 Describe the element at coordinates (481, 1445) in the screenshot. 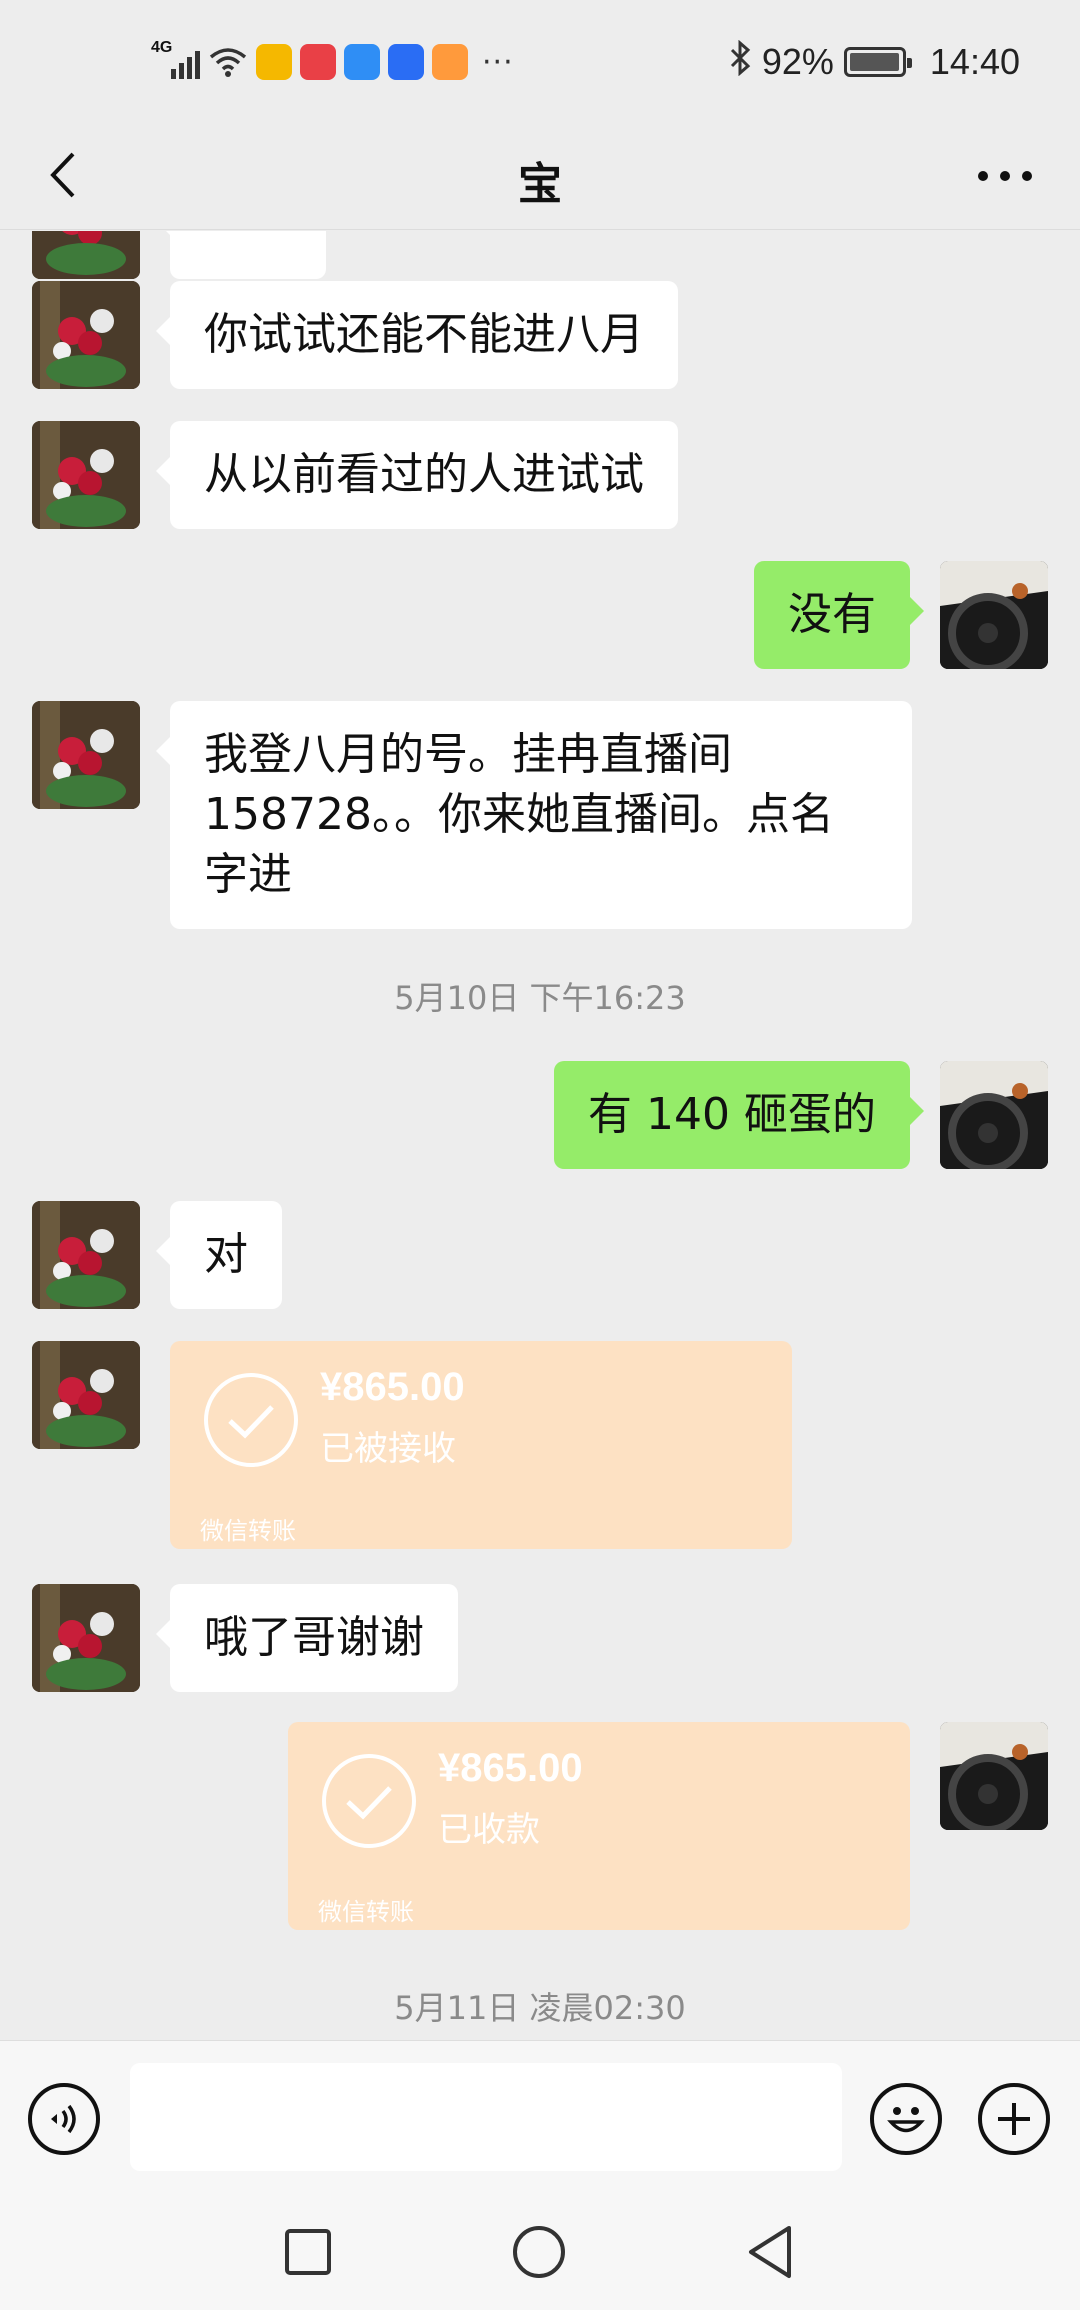

I see `transfer-card: ¥865.00 已被接收 微信转账` at that location.